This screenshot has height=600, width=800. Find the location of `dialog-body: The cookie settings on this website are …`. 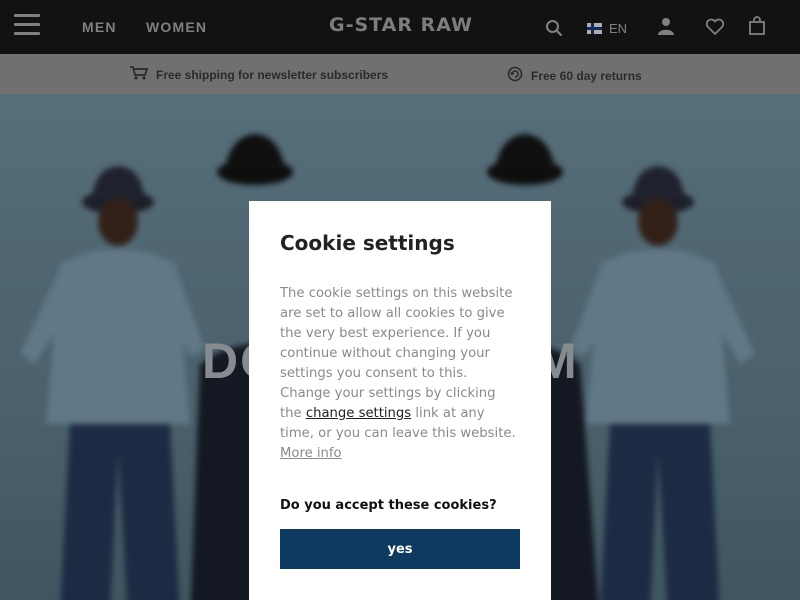

dialog-body: The cookie settings on this website are … is located at coordinates (400, 374).